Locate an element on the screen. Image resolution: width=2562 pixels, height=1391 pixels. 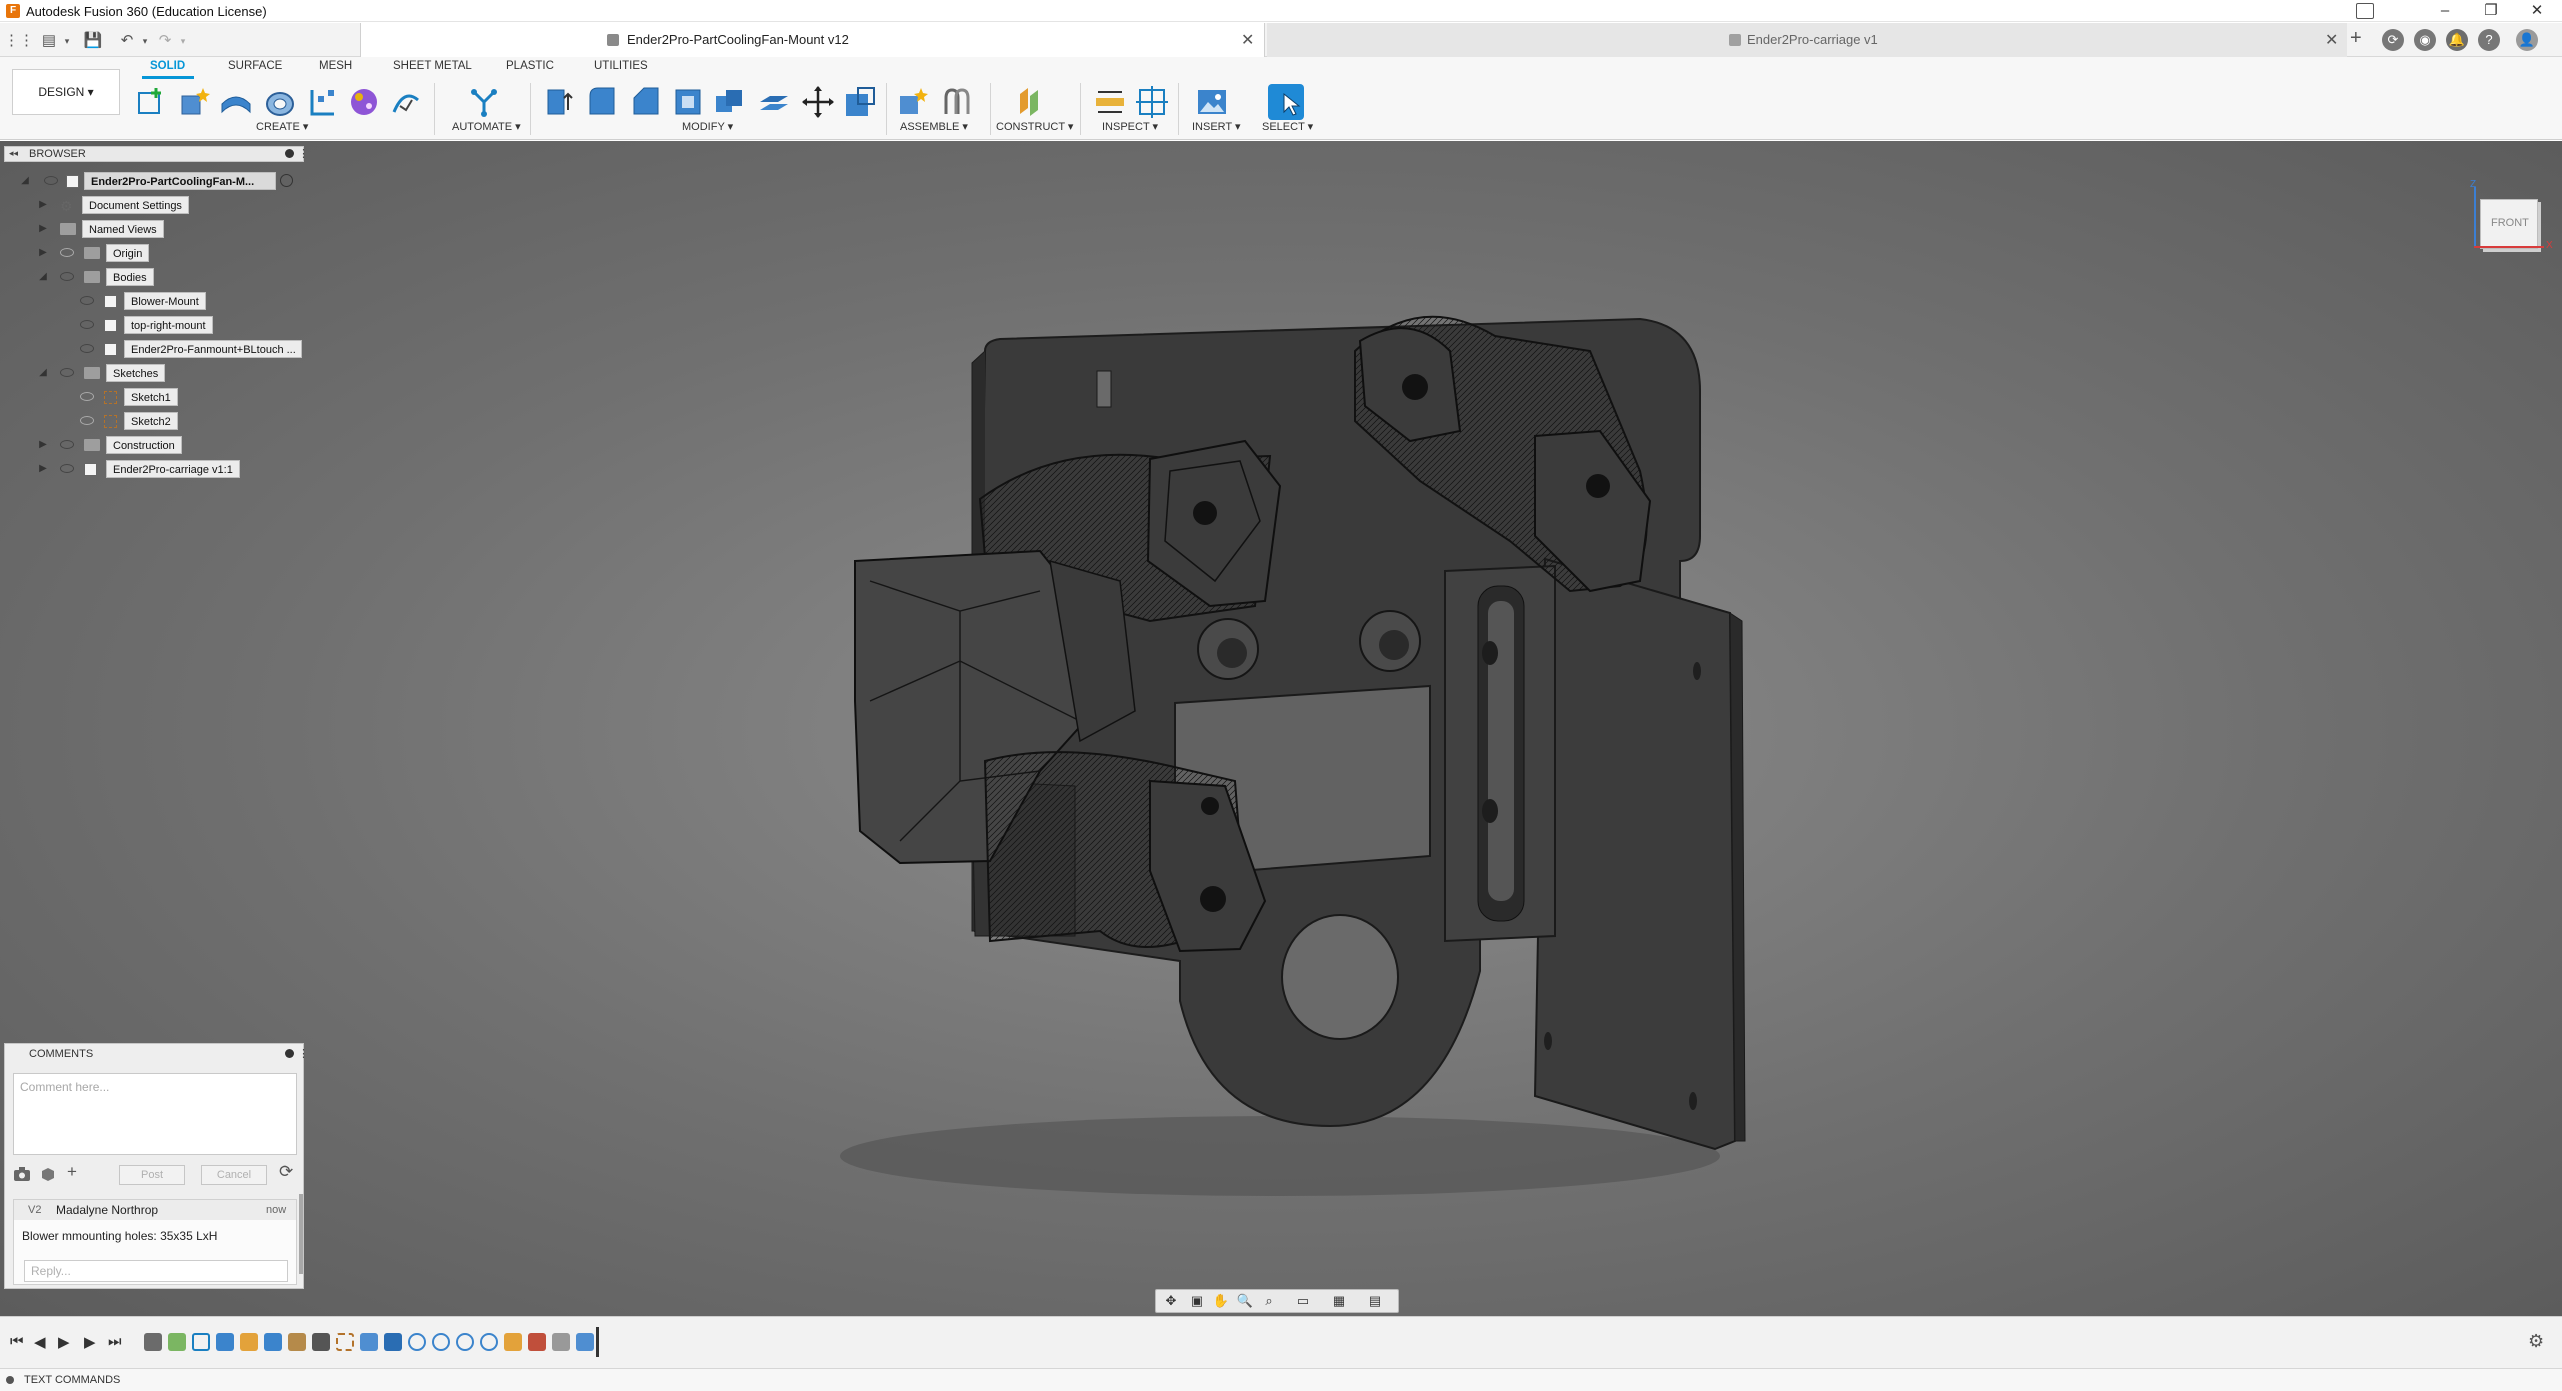
offset-plane-icon is located at coordinates (1032, 102).